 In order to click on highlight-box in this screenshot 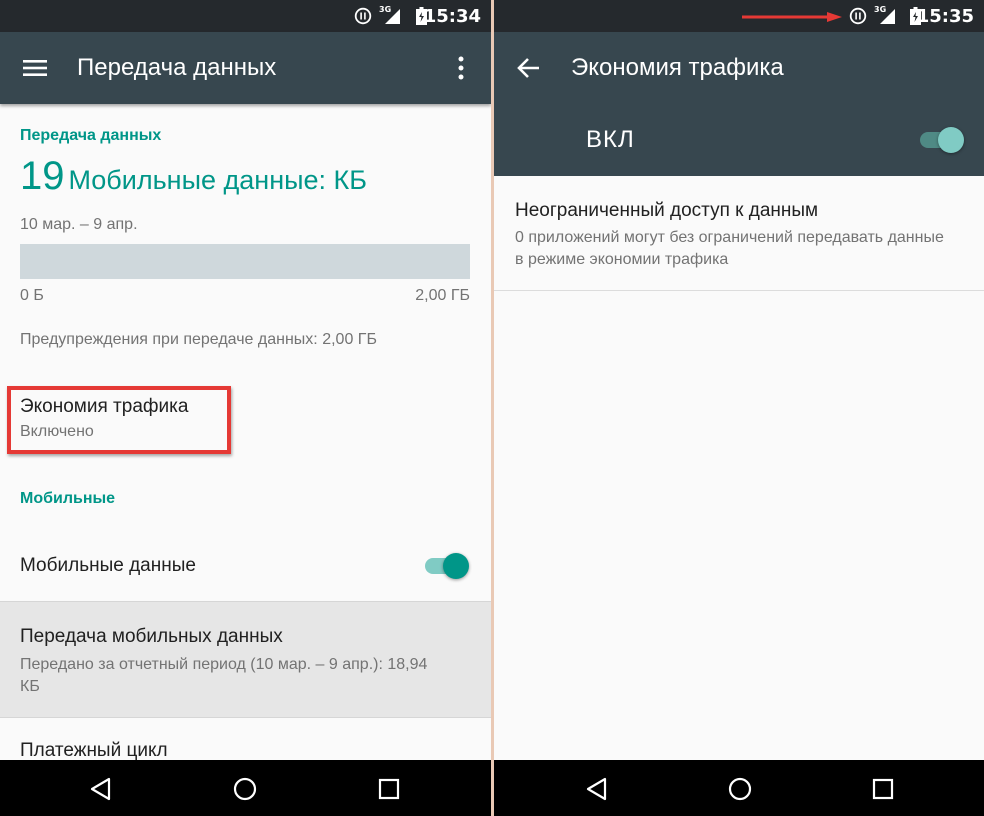, I will do `click(119, 420)`.